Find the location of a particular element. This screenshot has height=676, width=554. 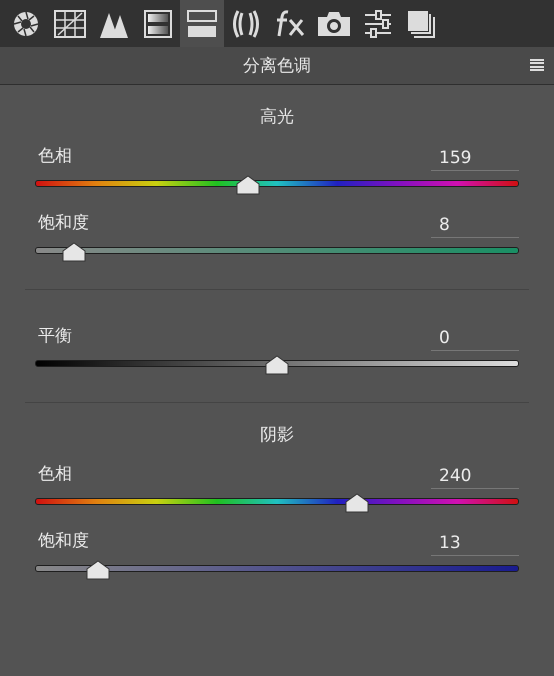

value-field: 240 is located at coordinates (475, 477).